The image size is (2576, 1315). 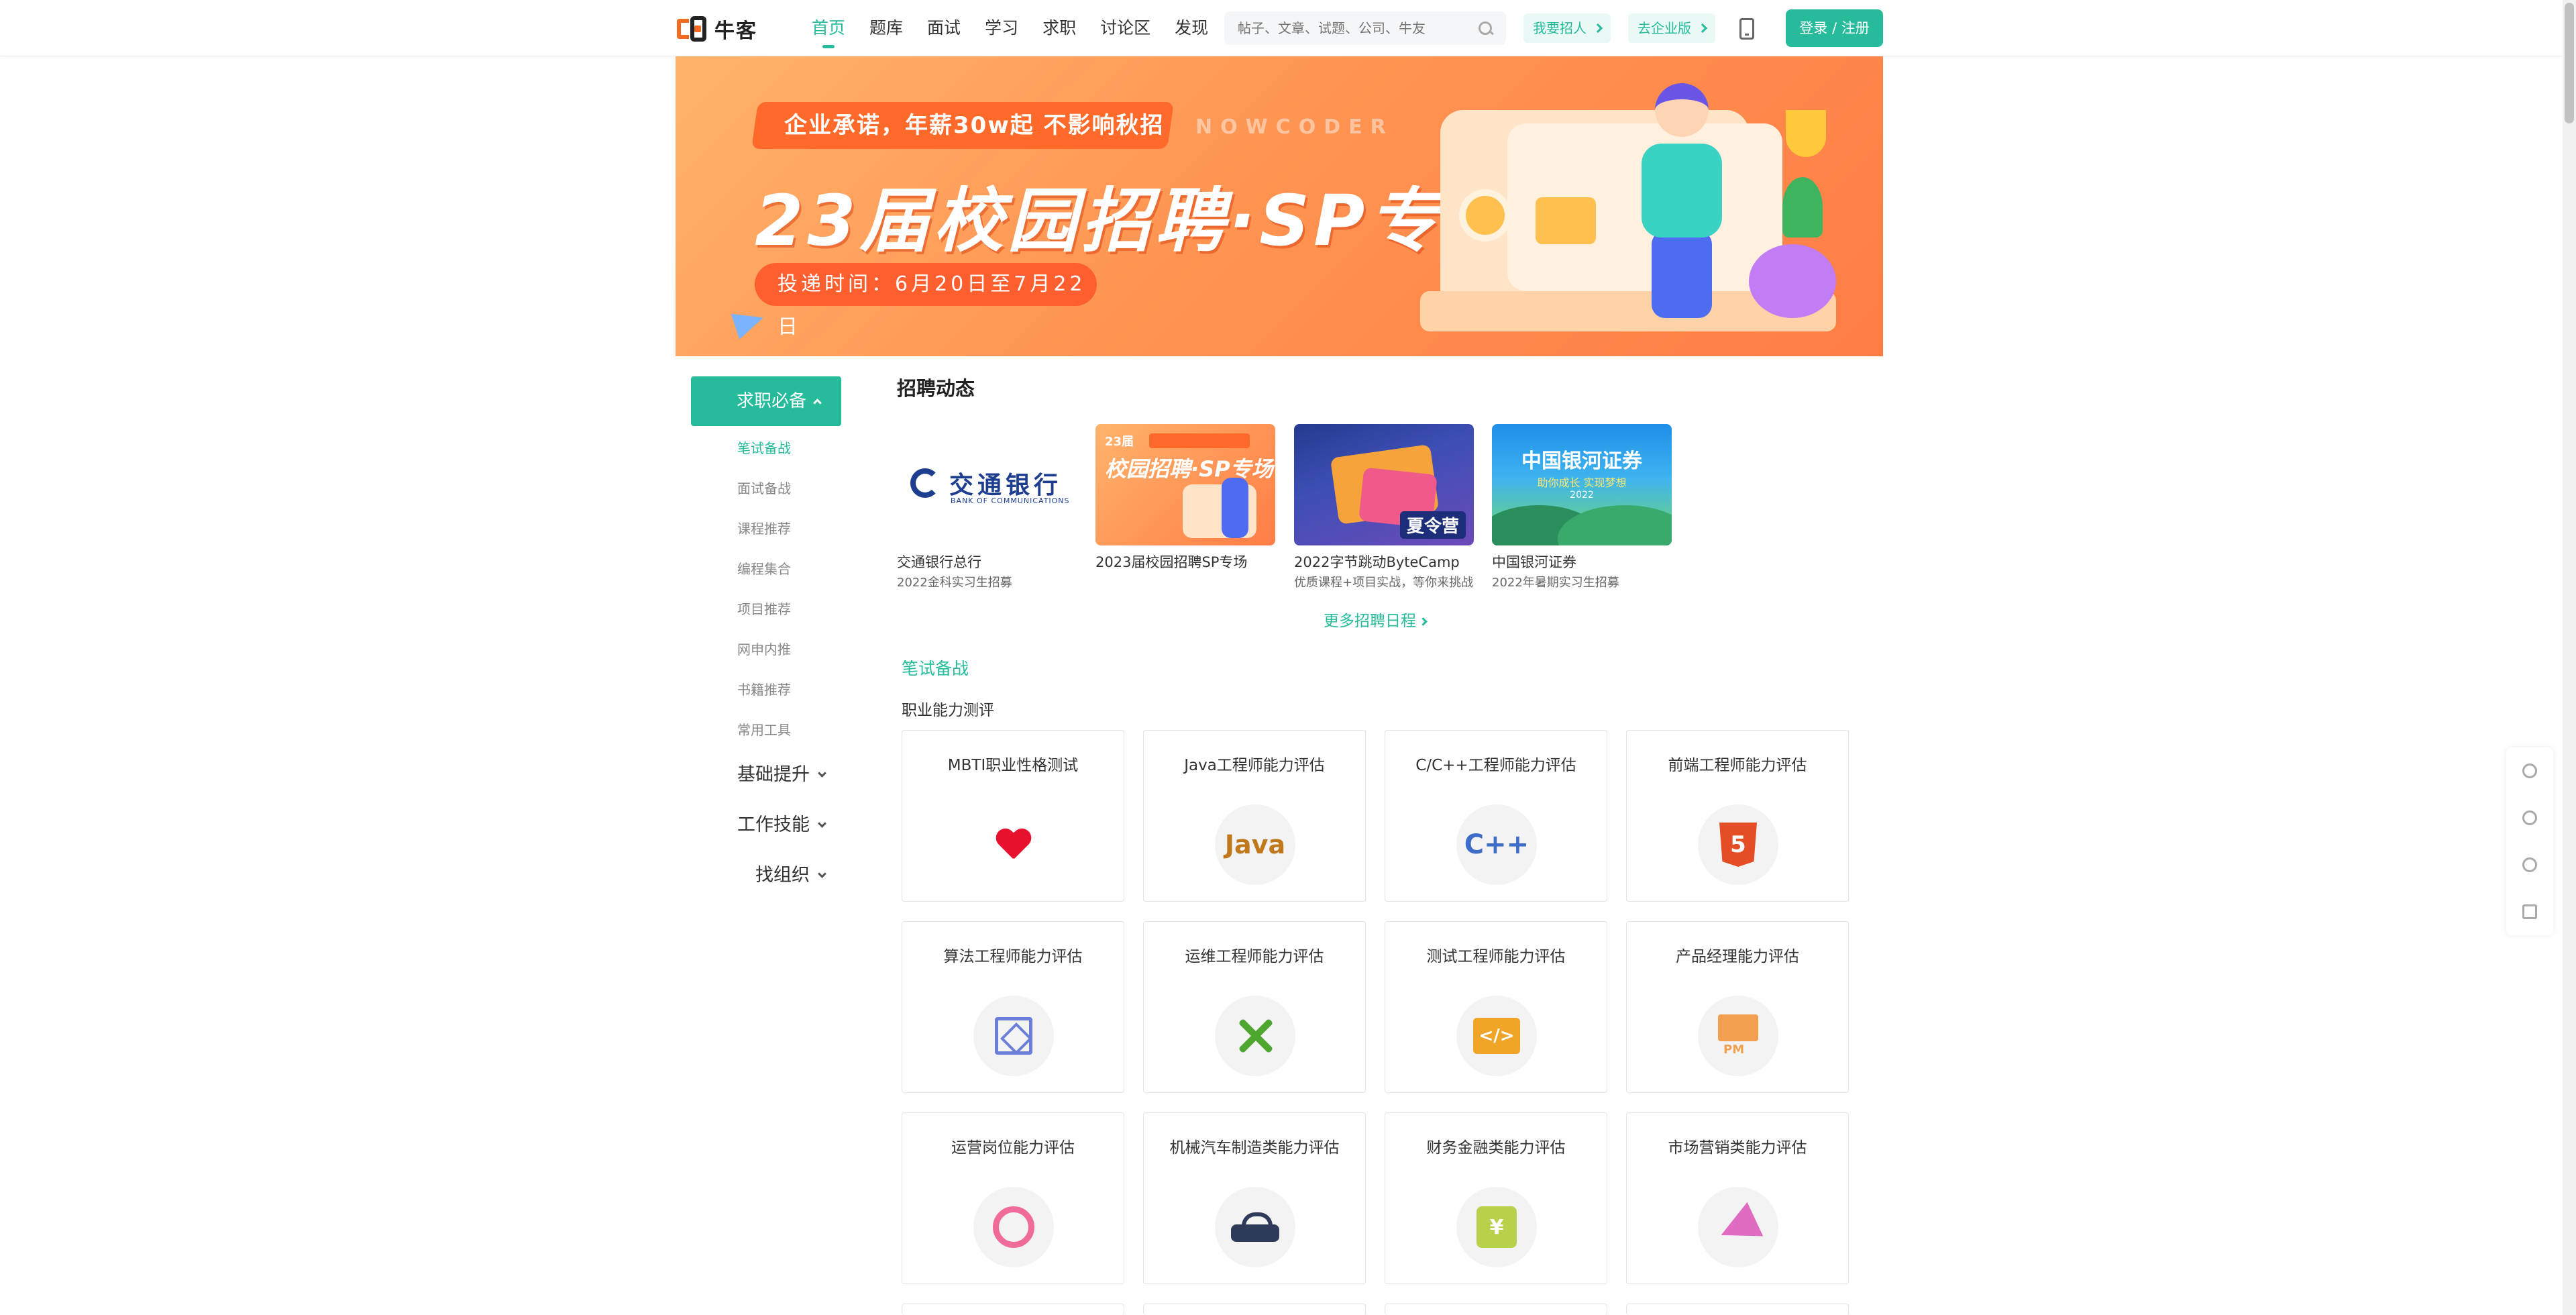 I want to click on tile-label: 算法工程师能力评估, so click(x=1013, y=956).